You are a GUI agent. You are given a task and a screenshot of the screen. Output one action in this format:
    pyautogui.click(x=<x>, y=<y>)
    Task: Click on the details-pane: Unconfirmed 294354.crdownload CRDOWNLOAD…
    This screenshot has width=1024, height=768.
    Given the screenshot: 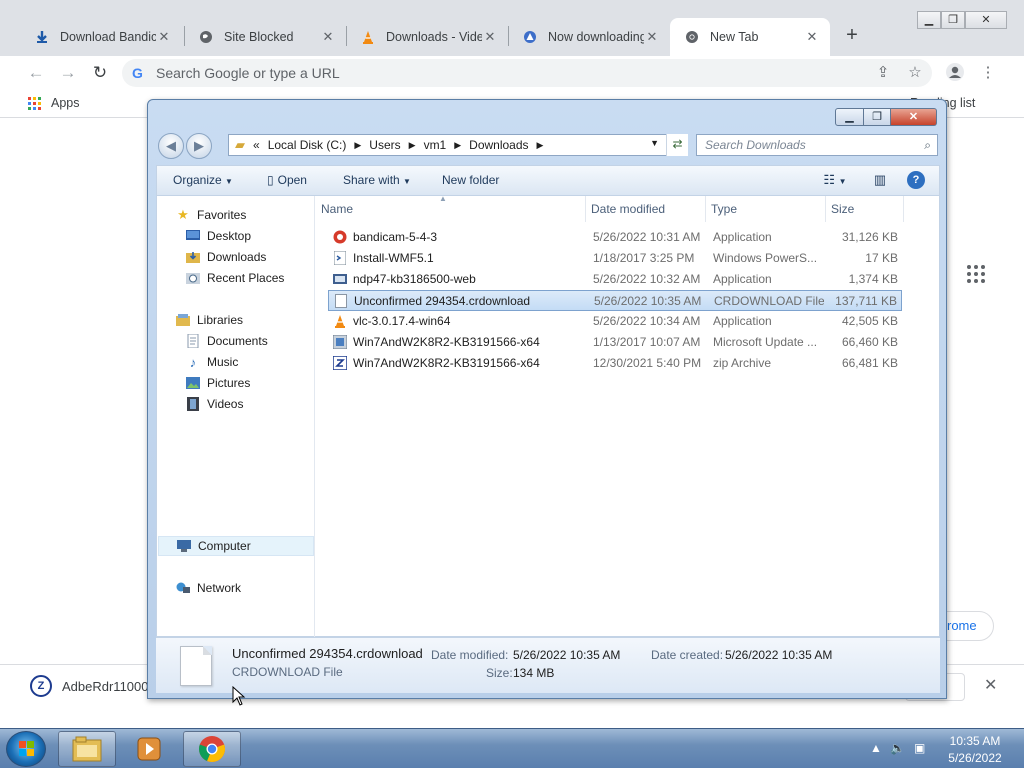 What is the action you would take?
    pyautogui.click(x=548, y=665)
    